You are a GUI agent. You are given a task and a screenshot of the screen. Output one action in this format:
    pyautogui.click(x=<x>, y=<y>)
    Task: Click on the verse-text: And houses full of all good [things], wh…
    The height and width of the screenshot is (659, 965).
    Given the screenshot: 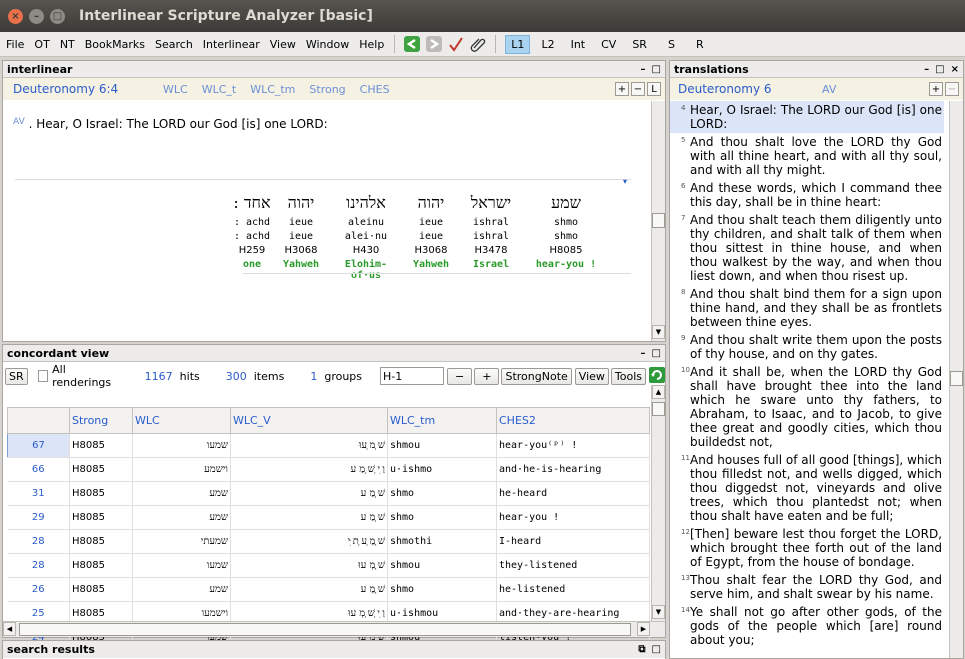 What is the action you would take?
    pyautogui.click(x=816, y=488)
    